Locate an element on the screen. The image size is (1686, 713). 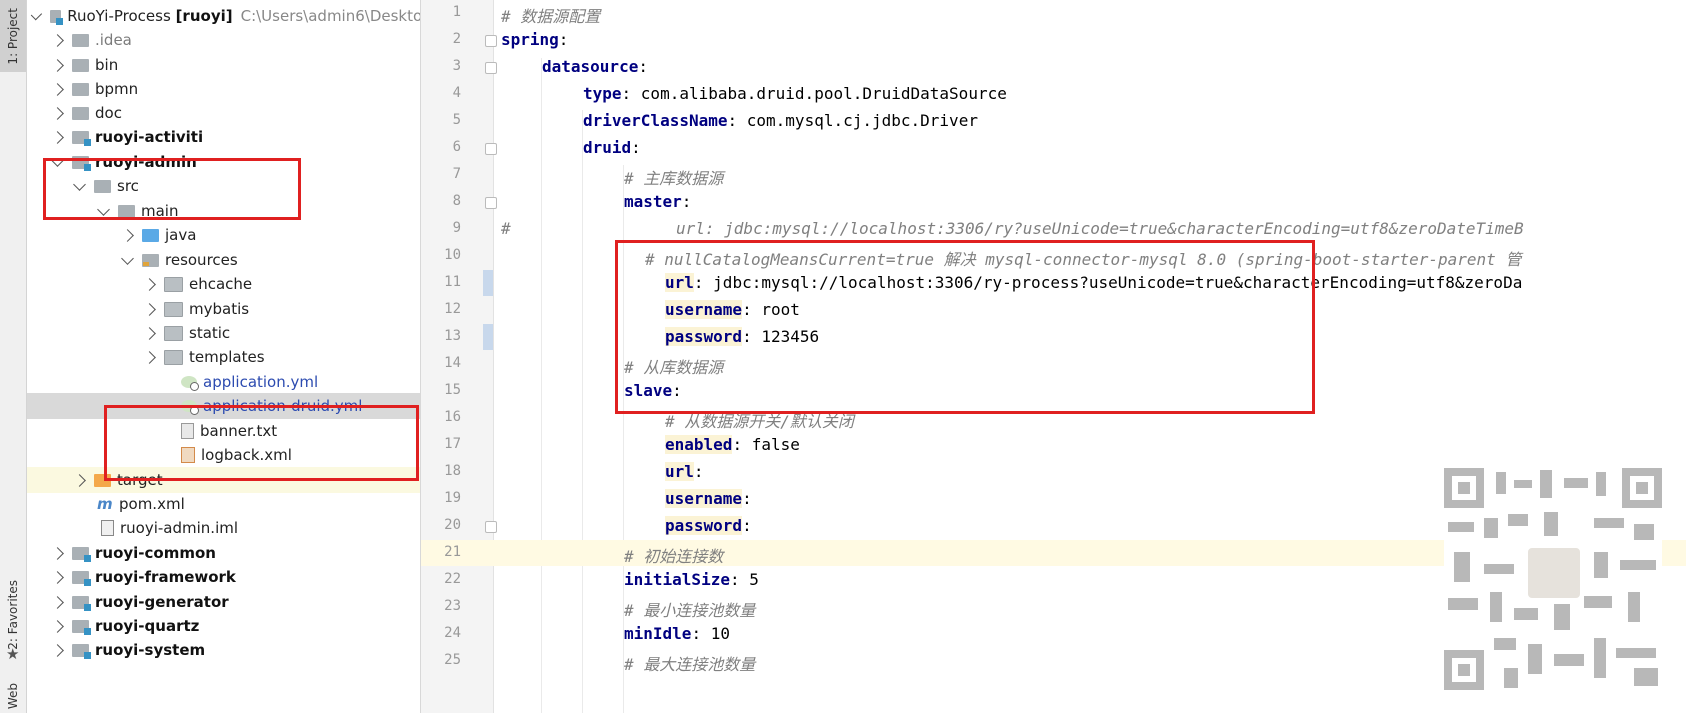
tool-window-strip: 1: Project 2: Favorites ★ Web is located at coordinates (13, 356).